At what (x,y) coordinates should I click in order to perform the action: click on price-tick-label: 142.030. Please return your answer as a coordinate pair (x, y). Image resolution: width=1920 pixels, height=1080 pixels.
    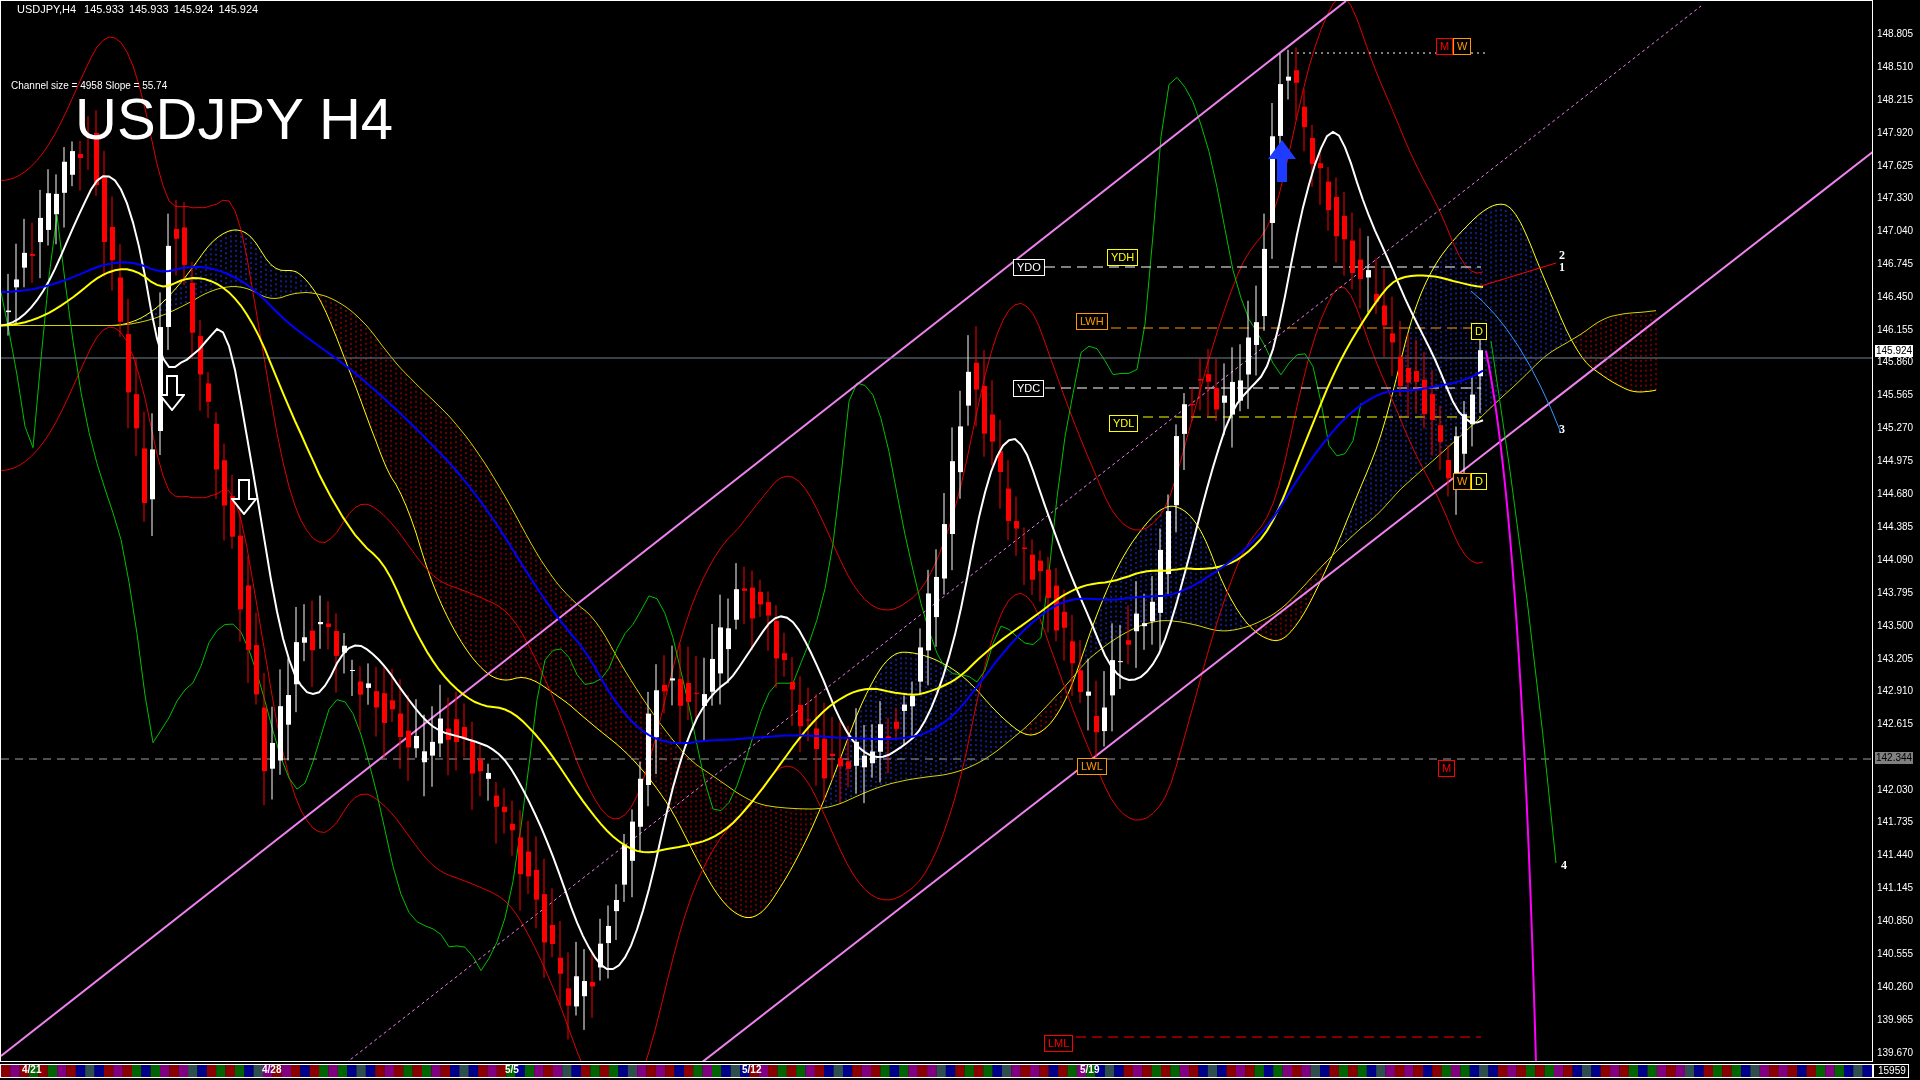
    Looking at the image, I should click on (1895, 790).